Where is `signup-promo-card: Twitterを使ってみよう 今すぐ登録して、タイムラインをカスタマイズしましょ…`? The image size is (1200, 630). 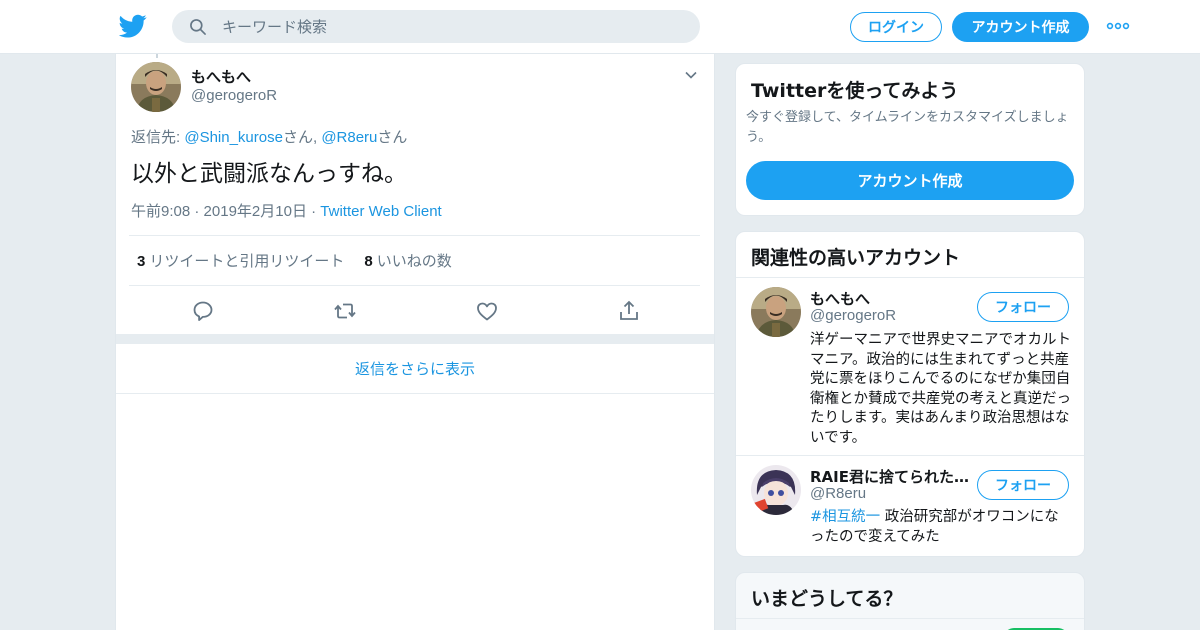
signup-promo-card: Twitterを使ってみよう 今すぐ登録して、タイムラインをカスタマイズしましょ… is located at coordinates (910, 139).